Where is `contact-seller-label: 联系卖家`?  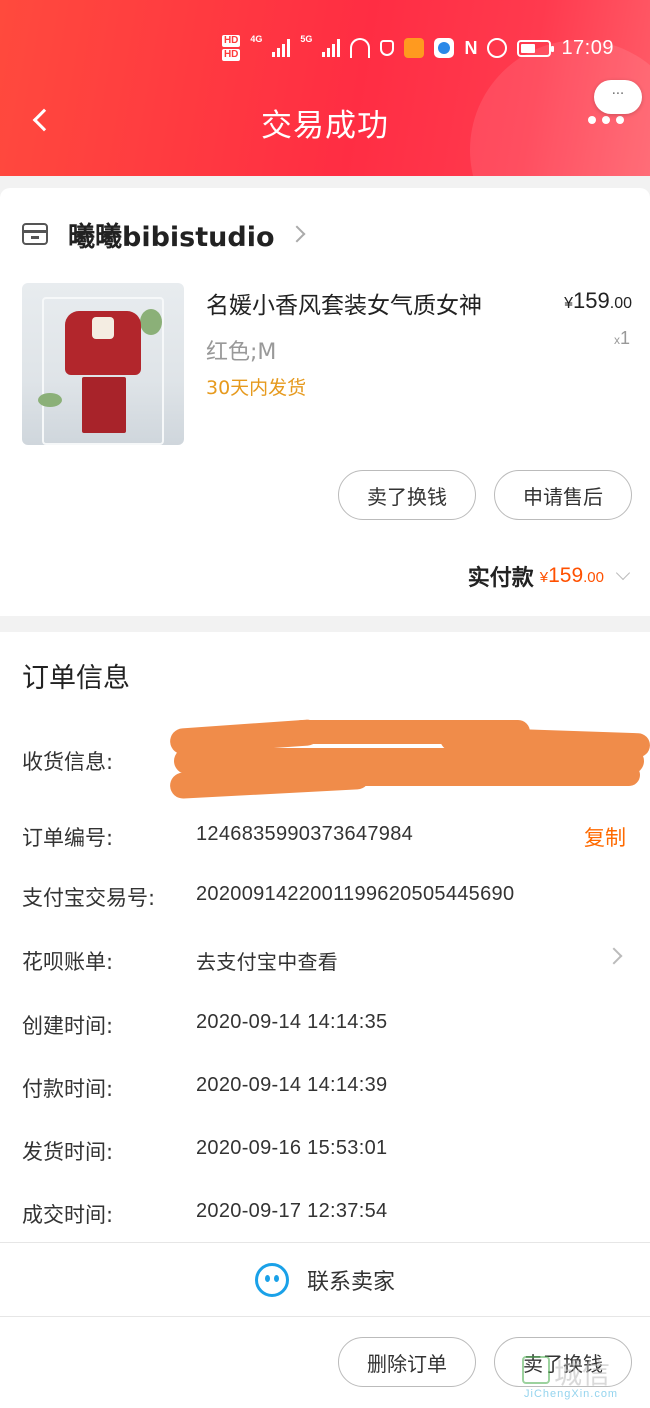
contact-seller-label: 联系卖家 is located at coordinates (350, 1282).